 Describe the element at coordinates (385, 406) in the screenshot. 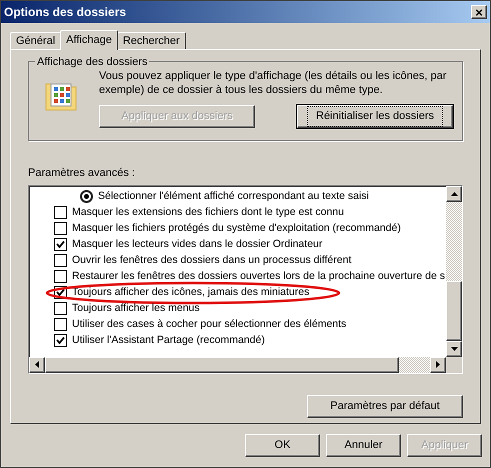

I see `dialog-button: Paramètres par défaut` at that location.